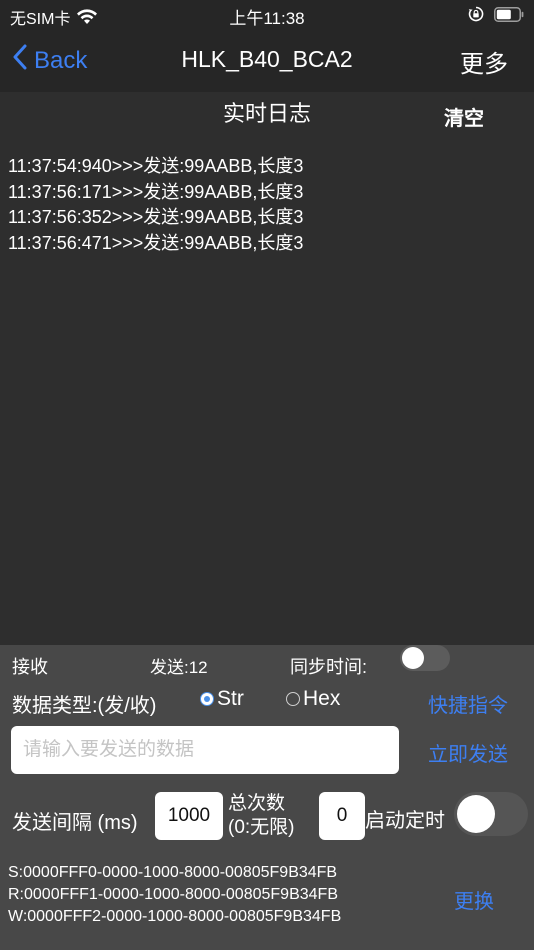  What do you see at coordinates (156, 242) in the screenshot?
I see `log-entry: 11:37:56:471>>>发送:99AABB,长度3` at bounding box center [156, 242].